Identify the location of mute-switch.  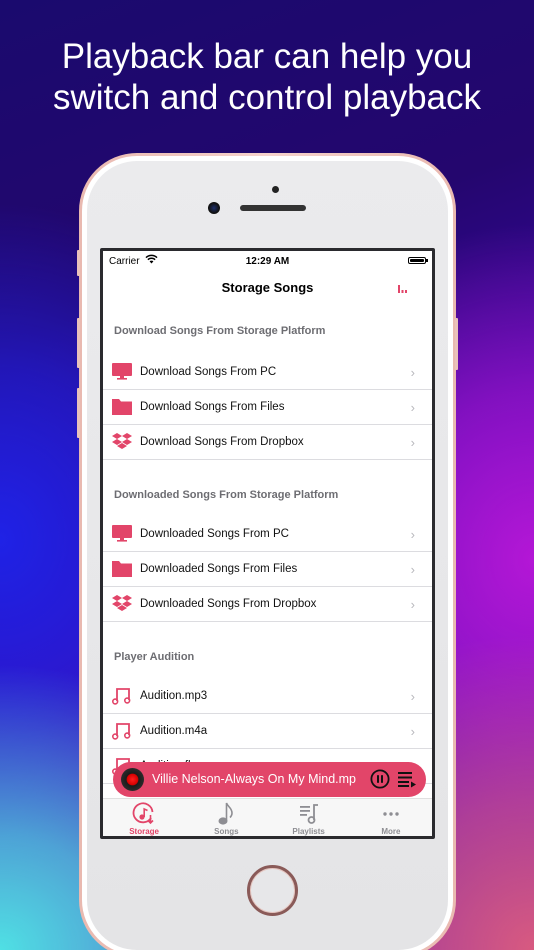
(78, 263).